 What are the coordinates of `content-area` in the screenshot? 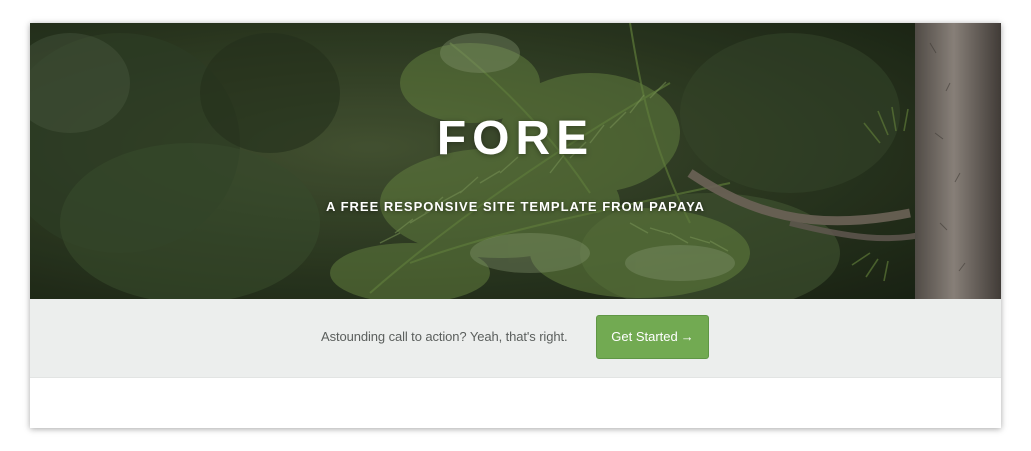 It's located at (515, 403).